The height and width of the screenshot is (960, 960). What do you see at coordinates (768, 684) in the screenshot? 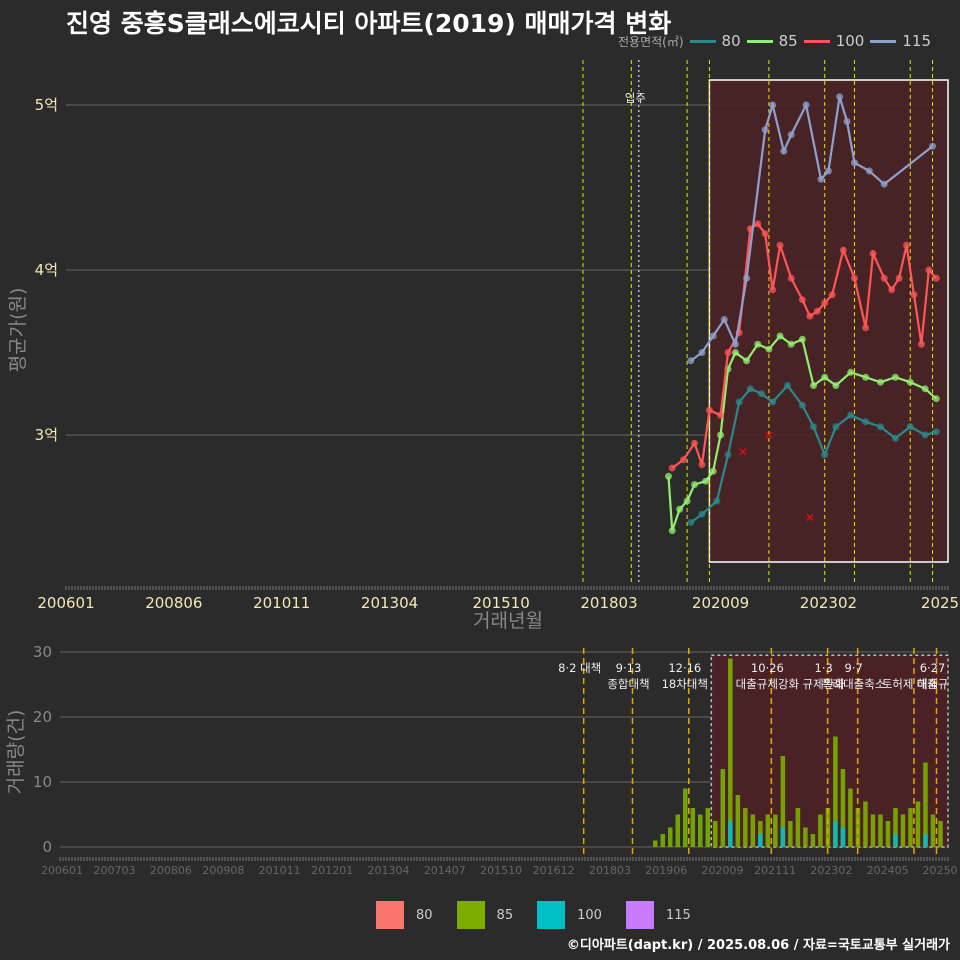
I see `policy-annotation: 대출규제강화` at bounding box center [768, 684].